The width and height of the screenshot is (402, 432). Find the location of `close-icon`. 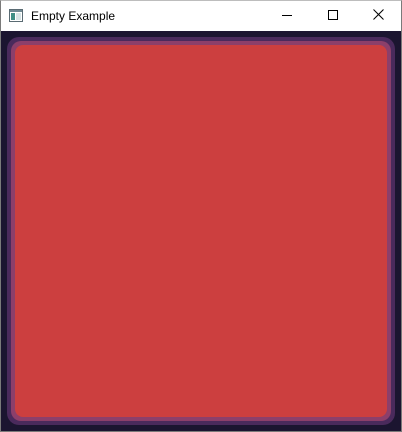

close-icon is located at coordinates (378, 16).